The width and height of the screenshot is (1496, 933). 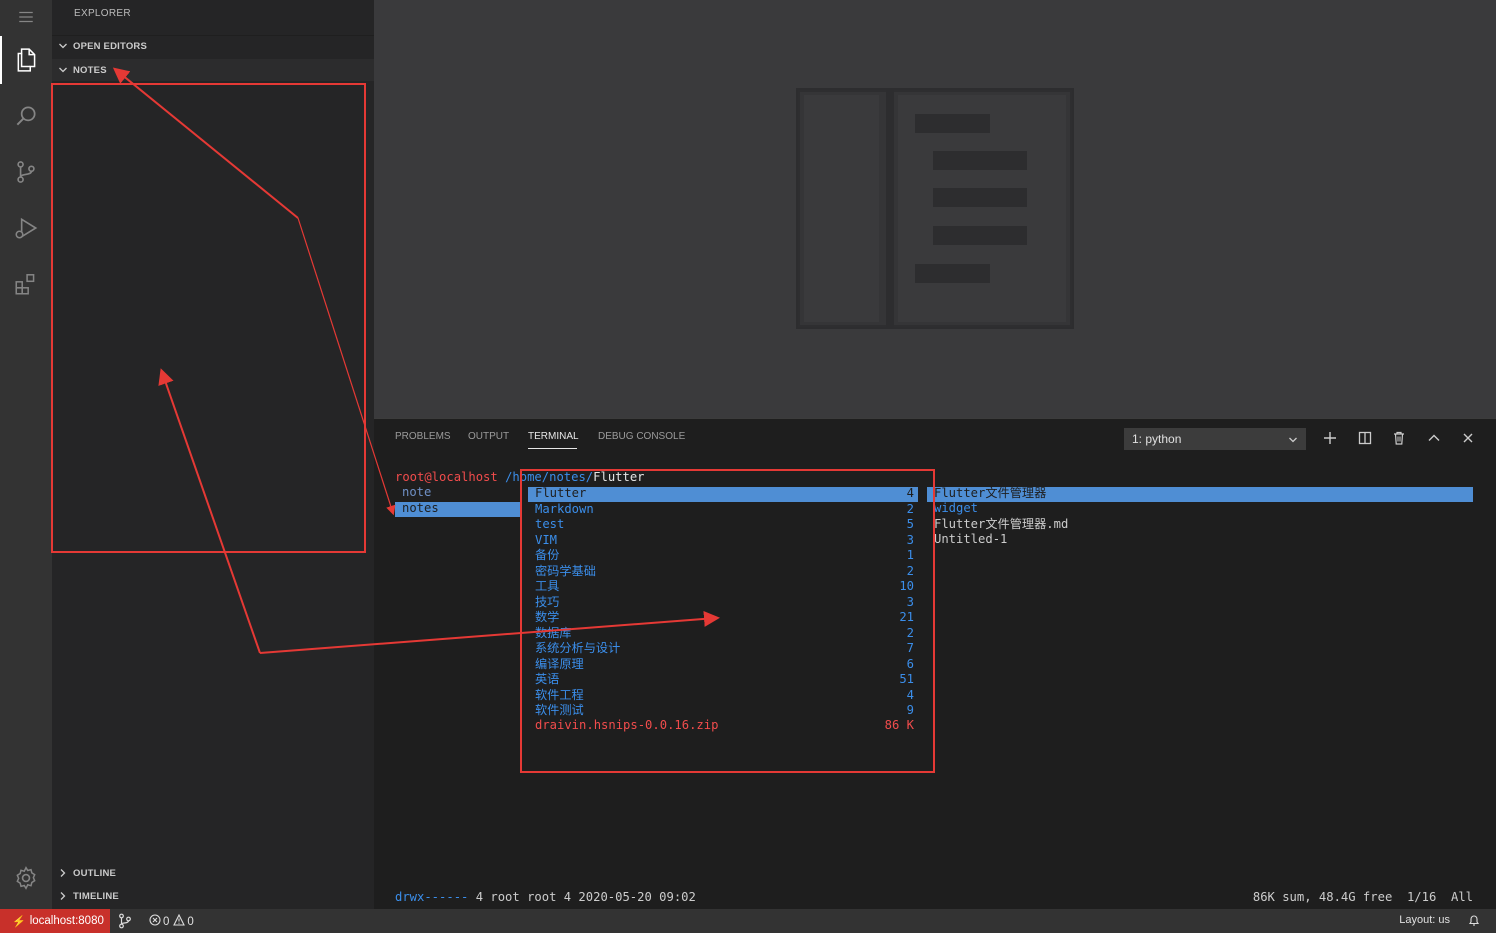 I want to click on prompt-user: root@localhost, so click(x=446, y=477).